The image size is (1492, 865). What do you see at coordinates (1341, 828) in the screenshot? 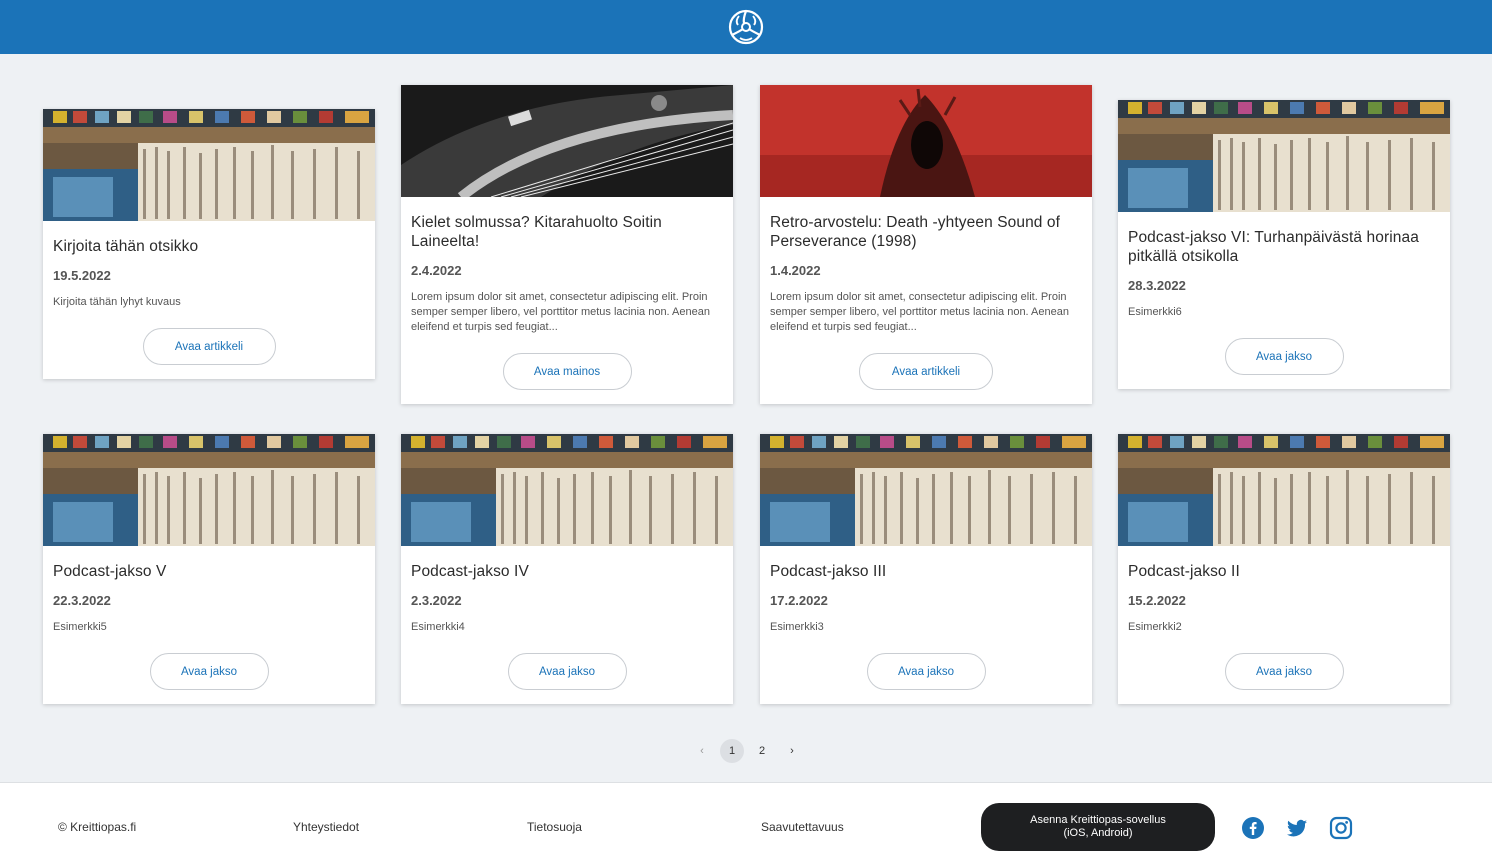
I see `instagram-icon` at bounding box center [1341, 828].